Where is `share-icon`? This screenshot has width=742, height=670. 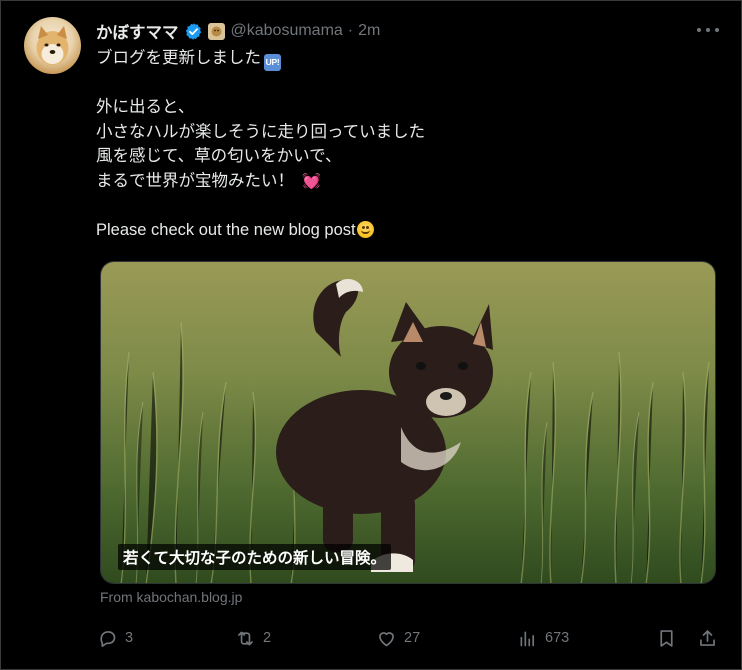 share-icon is located at coordinates (707, 637).